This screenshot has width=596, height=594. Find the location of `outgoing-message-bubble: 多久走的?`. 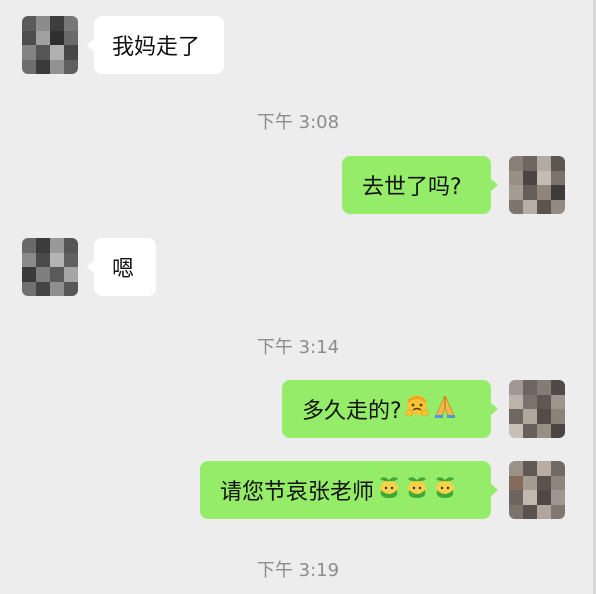

outgoing-message-bubble: 多久走的? is located at coordinates (390, 409).